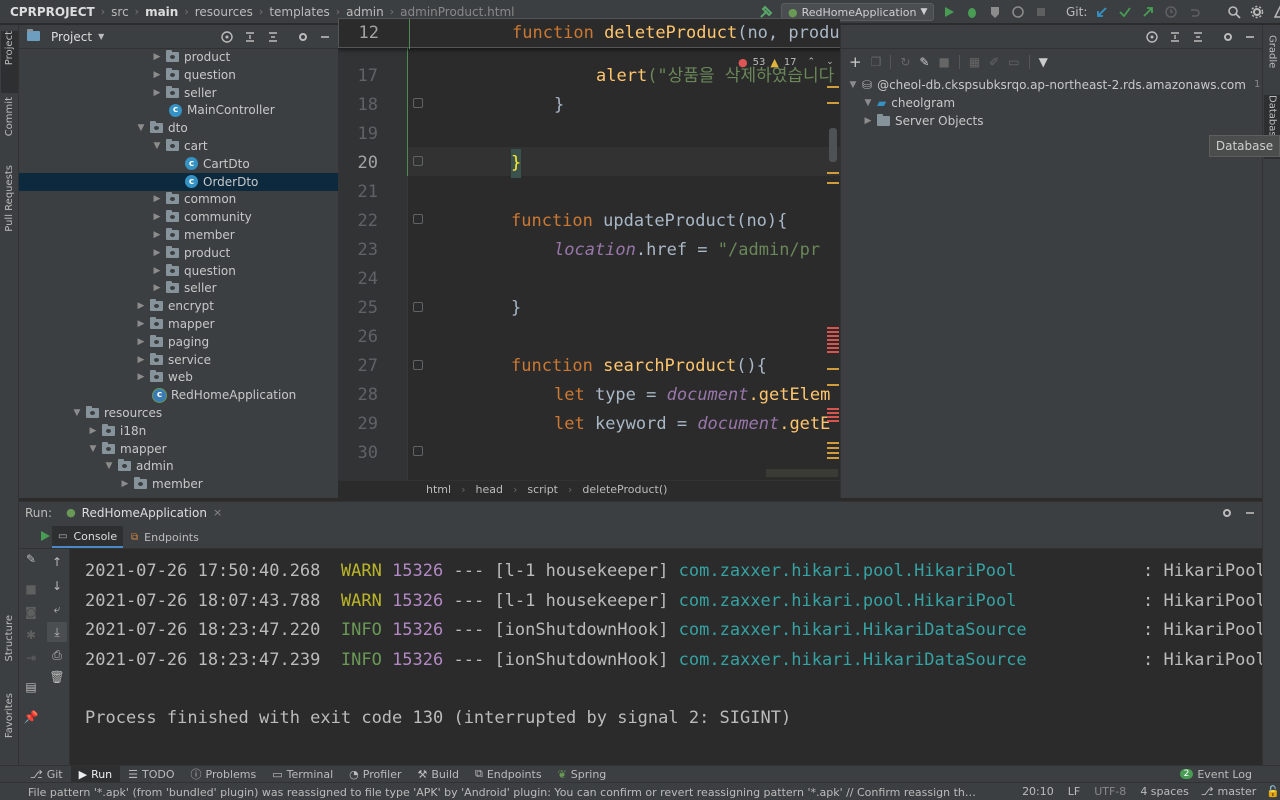  I want to click on breadcrumb-project: CPRPROJECT, so click(52, 12).